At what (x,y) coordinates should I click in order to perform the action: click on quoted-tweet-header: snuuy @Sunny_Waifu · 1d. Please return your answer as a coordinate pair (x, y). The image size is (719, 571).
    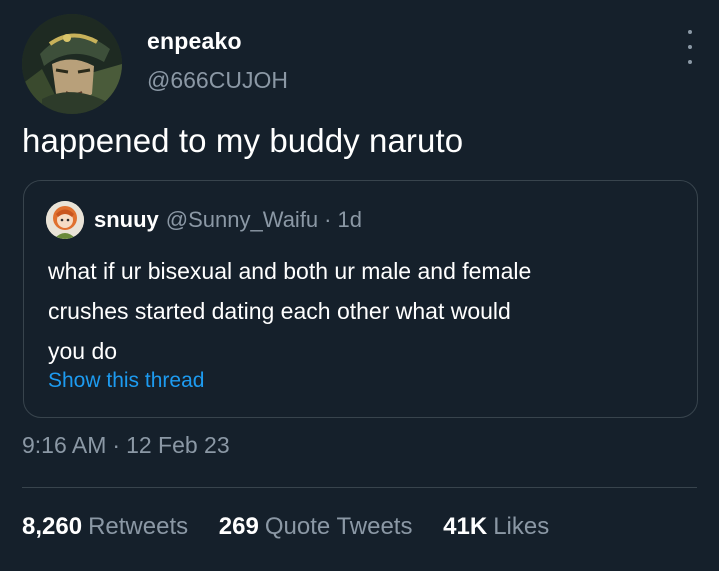
    Looking at the image, I should click on (204, 220).